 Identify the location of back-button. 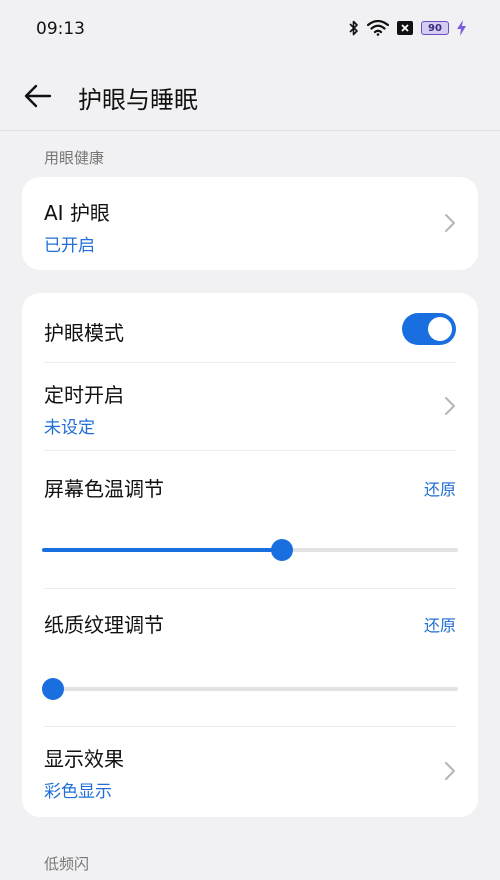
(38, 96).